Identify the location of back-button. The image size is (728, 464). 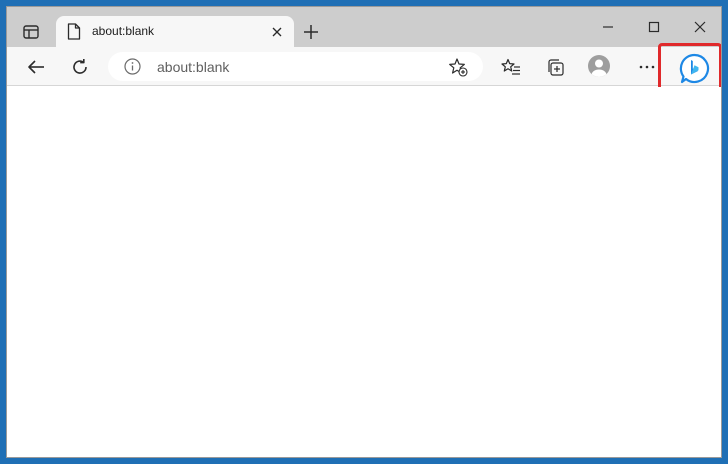
(36, 67).